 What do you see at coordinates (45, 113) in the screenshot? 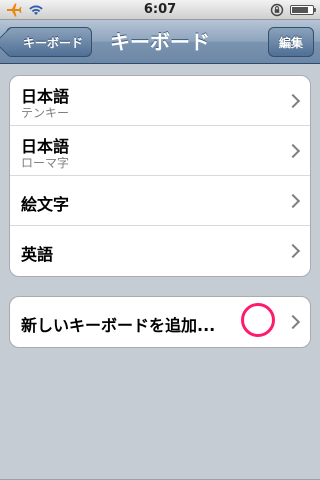
I see `keyboard-subtitle: テンキー` at bounding box center [45, 113].